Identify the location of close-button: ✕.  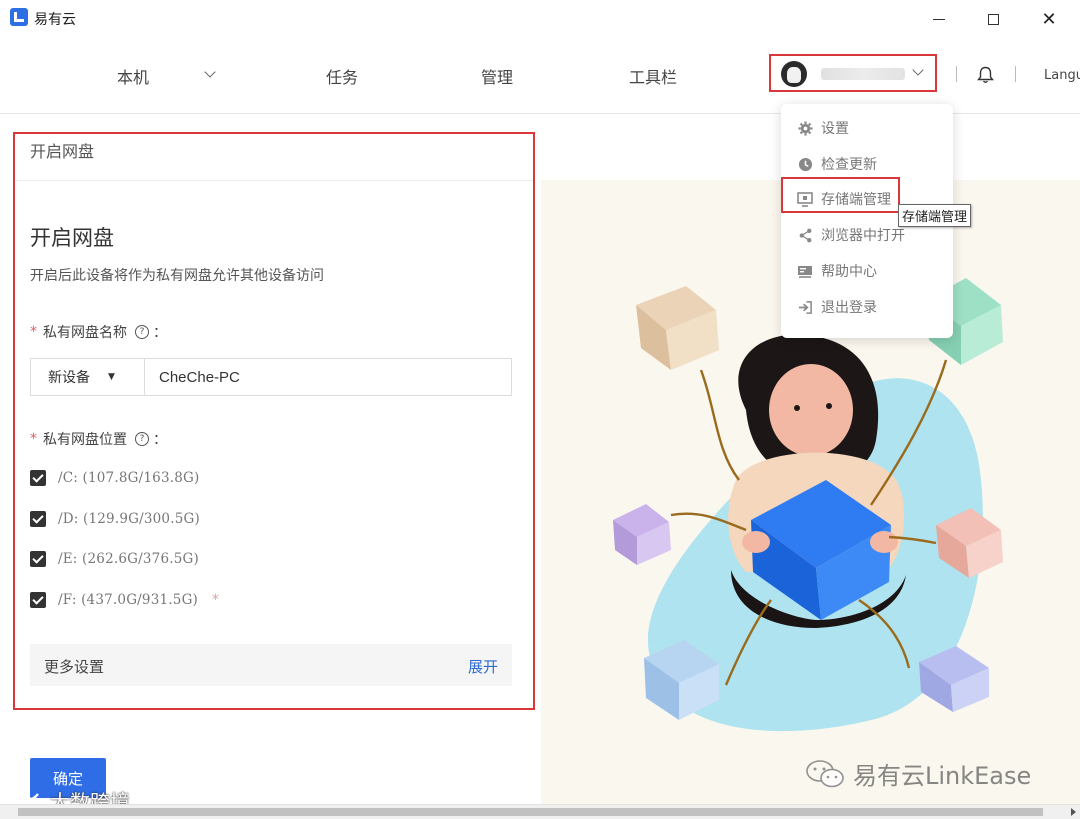
(1049, 19).